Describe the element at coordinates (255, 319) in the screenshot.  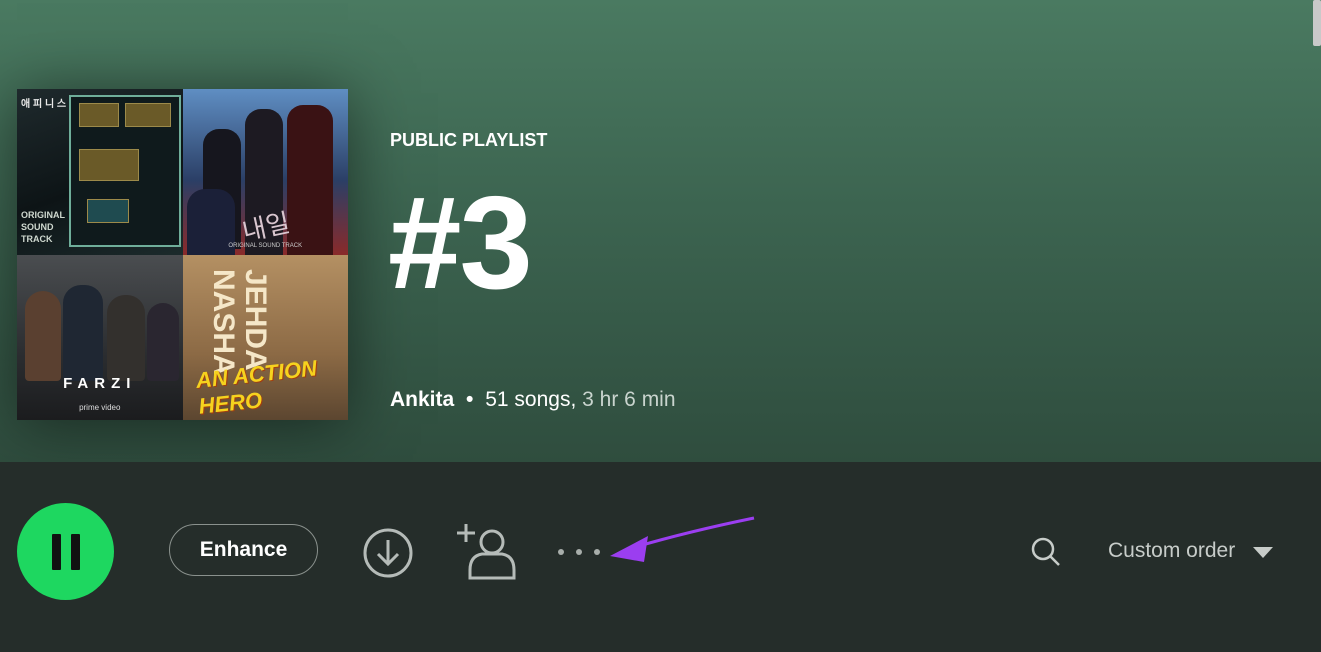
I see `cover-tile-4-title-line-1: JEHDA` at that location.